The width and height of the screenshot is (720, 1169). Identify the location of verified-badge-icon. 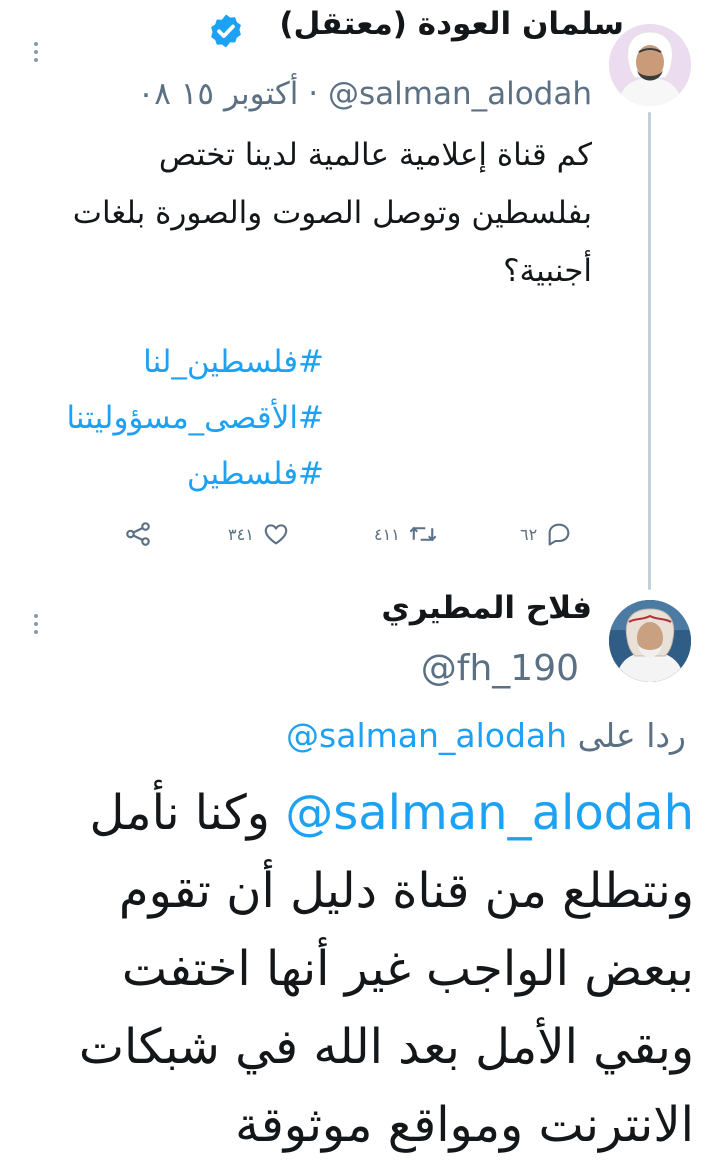
(226, 31).